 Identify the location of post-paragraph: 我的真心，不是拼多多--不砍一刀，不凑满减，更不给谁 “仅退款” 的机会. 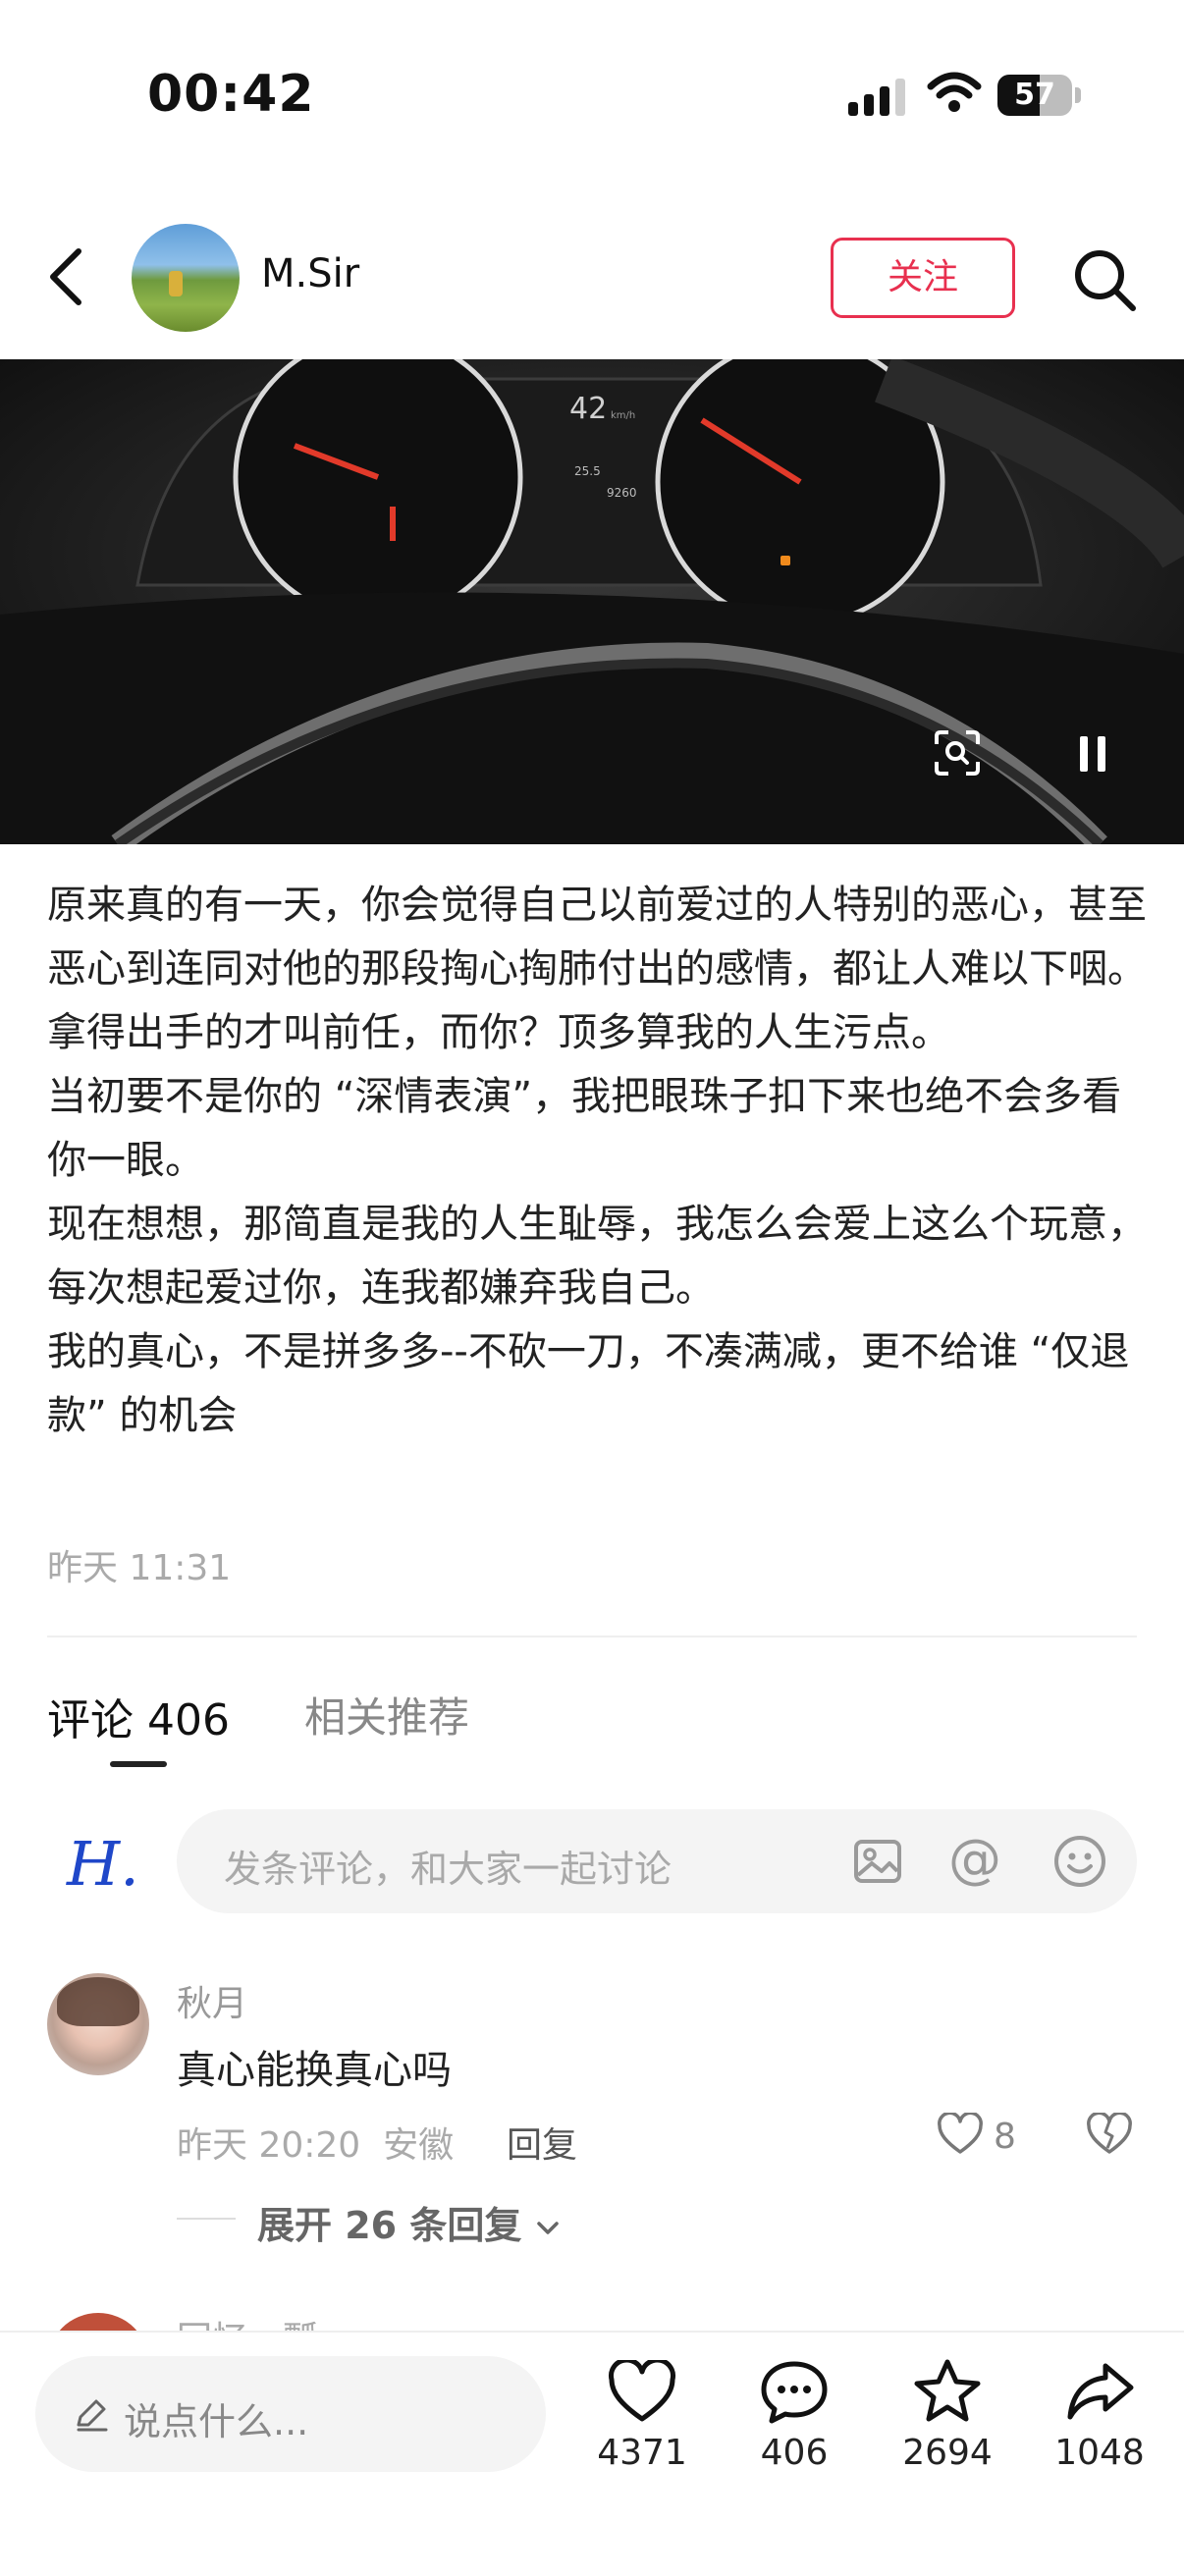
(588, 1383).